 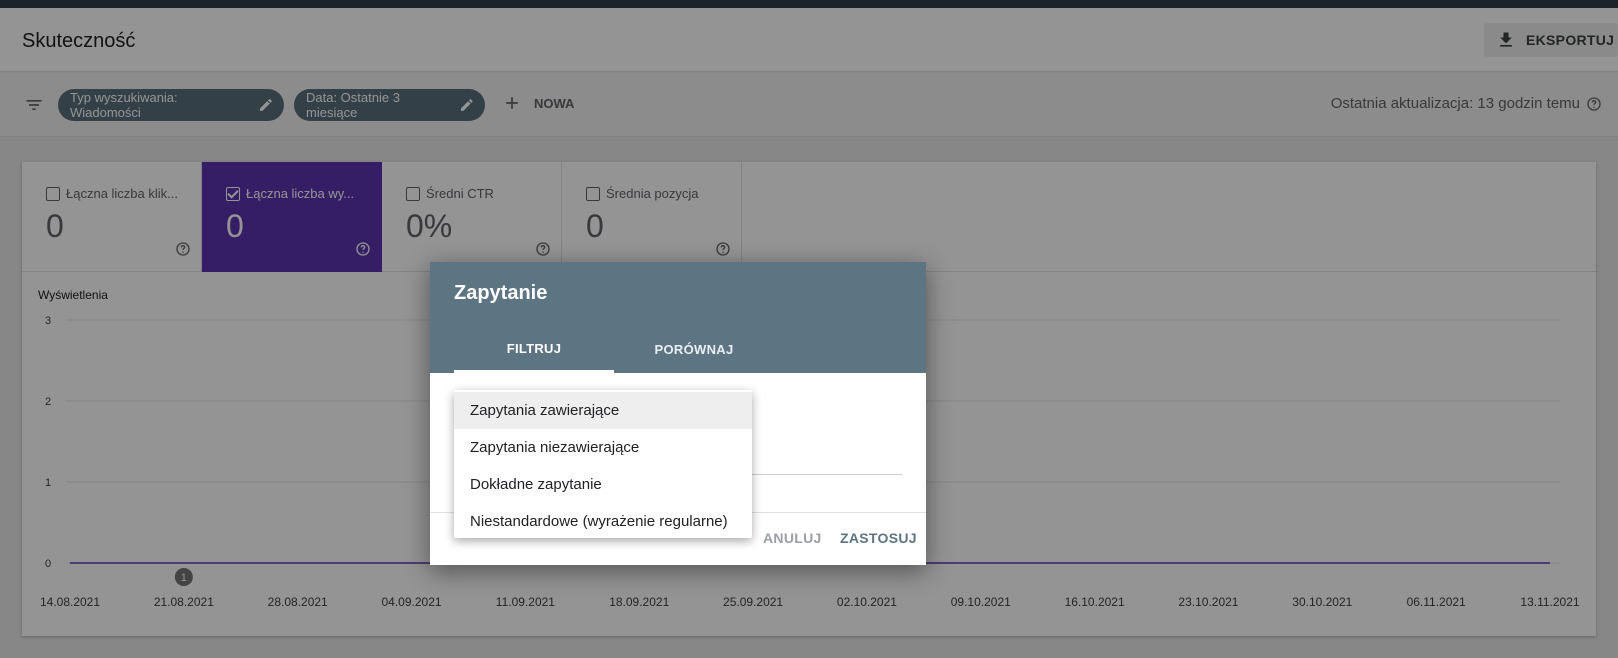 What do you see at coordinates (603, 484) in the screenshot?
I see `dropdown-option-exact: Dokładne zapytanie` at bounding box center [603, 484].